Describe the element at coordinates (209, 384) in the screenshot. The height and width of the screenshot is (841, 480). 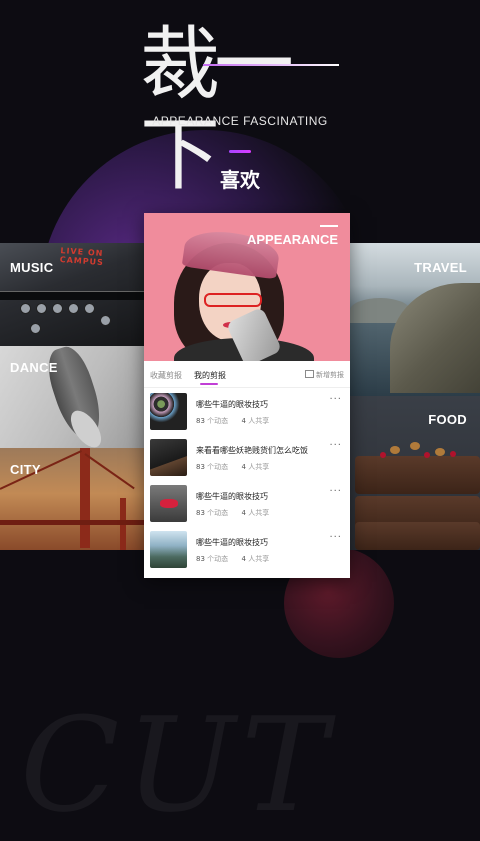
I see `active-tab-indicator` at that location.